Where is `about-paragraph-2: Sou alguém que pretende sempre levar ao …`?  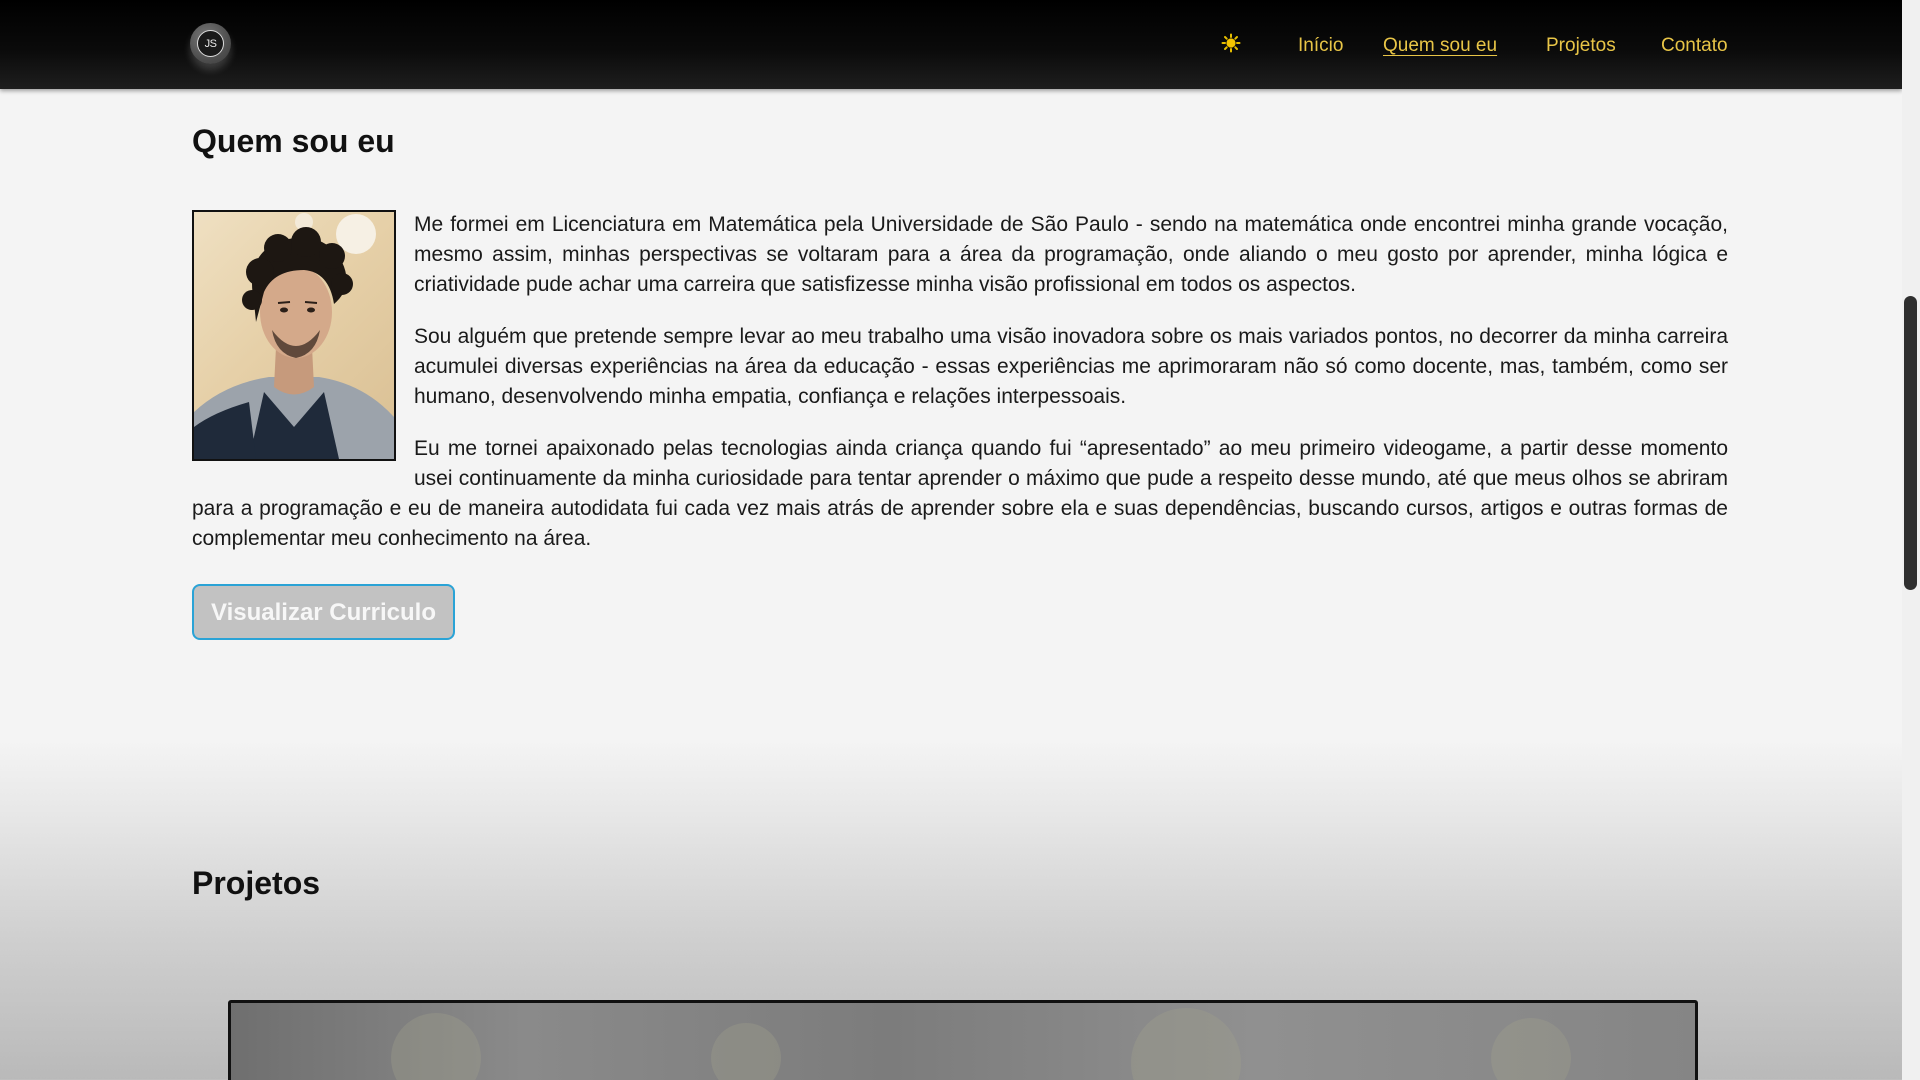
about-paragraph-2: Sou alguém que pretende sempre levar ao … is located at coordinates (1071, 366).